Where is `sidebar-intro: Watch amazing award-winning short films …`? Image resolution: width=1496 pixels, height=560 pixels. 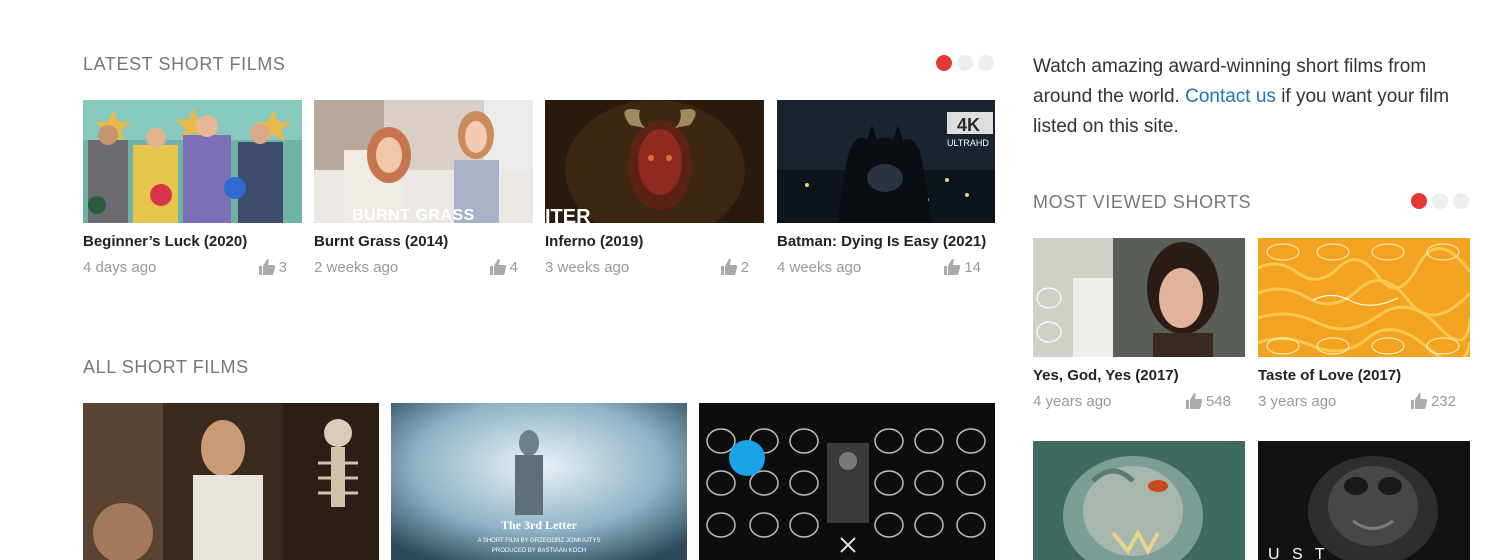 sidebar-intro: Watch amazing award-winning short films … is located at coordinates (1255, 97).